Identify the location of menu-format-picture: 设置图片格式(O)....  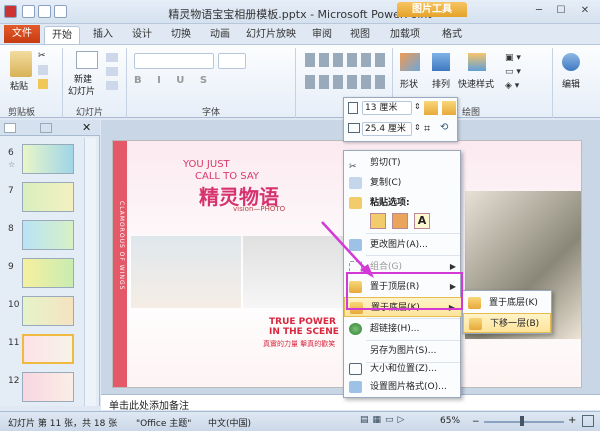
(403, 387).